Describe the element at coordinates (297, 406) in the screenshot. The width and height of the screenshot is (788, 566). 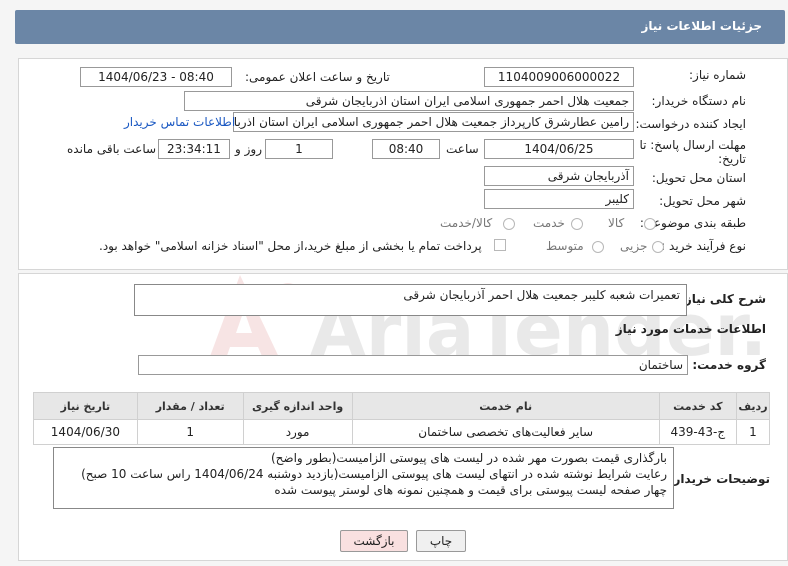
I see `col-unit: واحد اندازه گیری` at that location.